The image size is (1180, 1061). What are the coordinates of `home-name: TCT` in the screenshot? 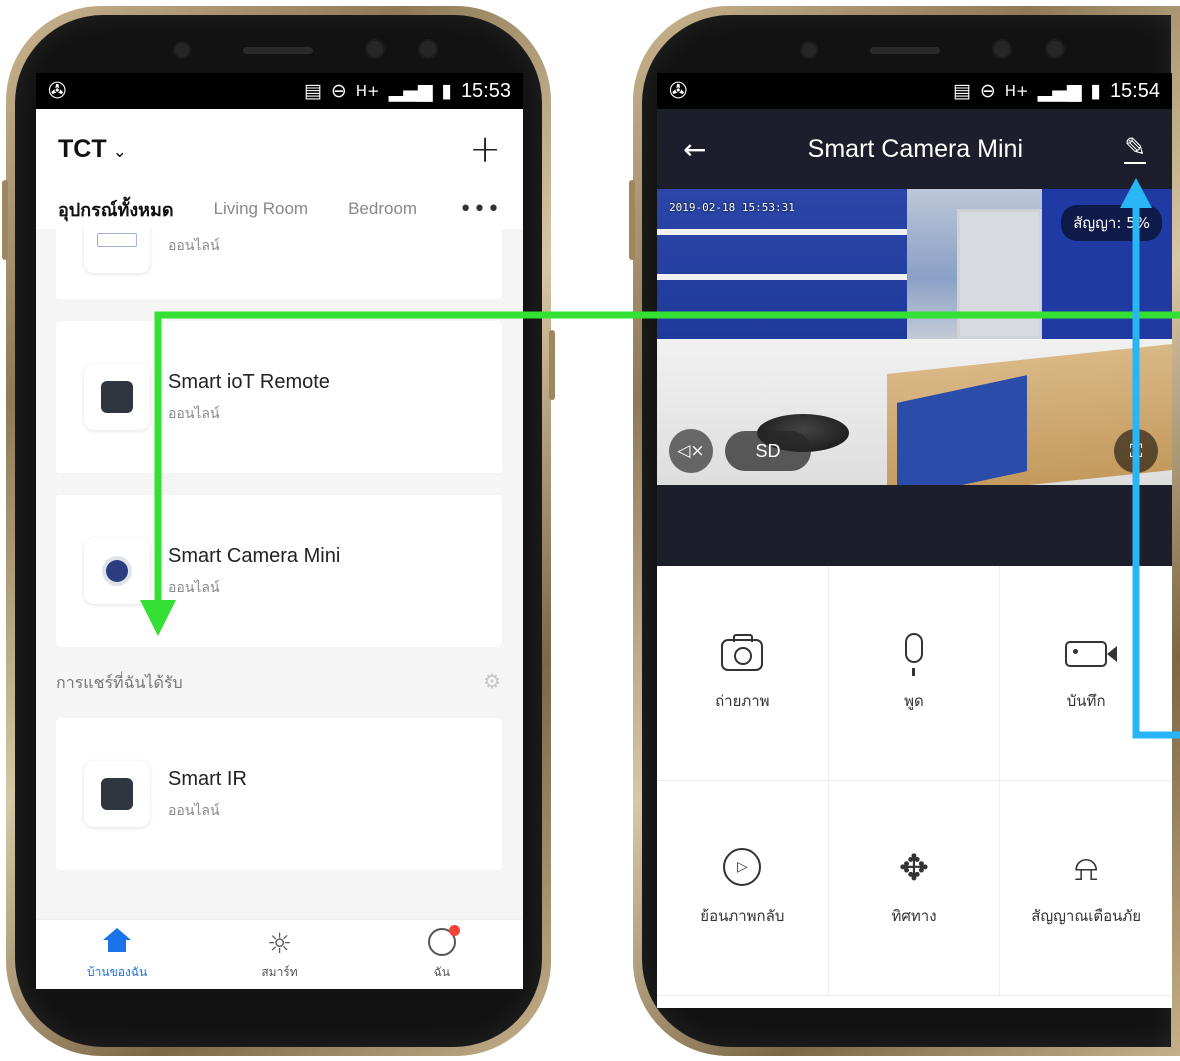 It's located at (82, 148).